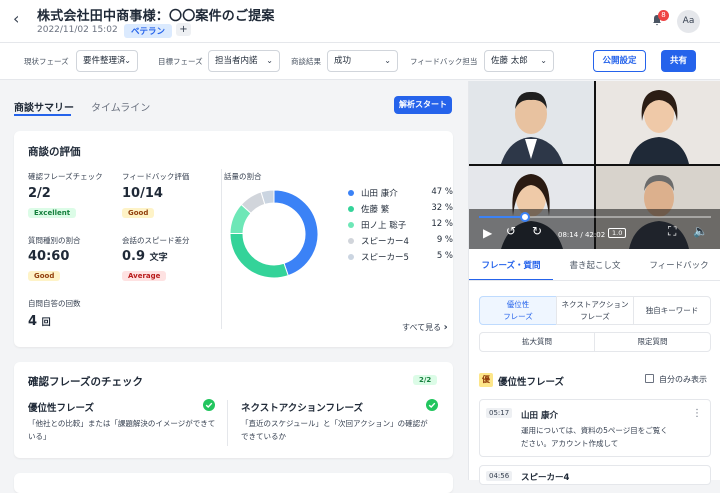 The width and height of the screenshot is (720, 493). What do you see at coordinates (486, 380) in the screenshot?
I see `advantage-badge: 優` at bounding box center [486, 380].